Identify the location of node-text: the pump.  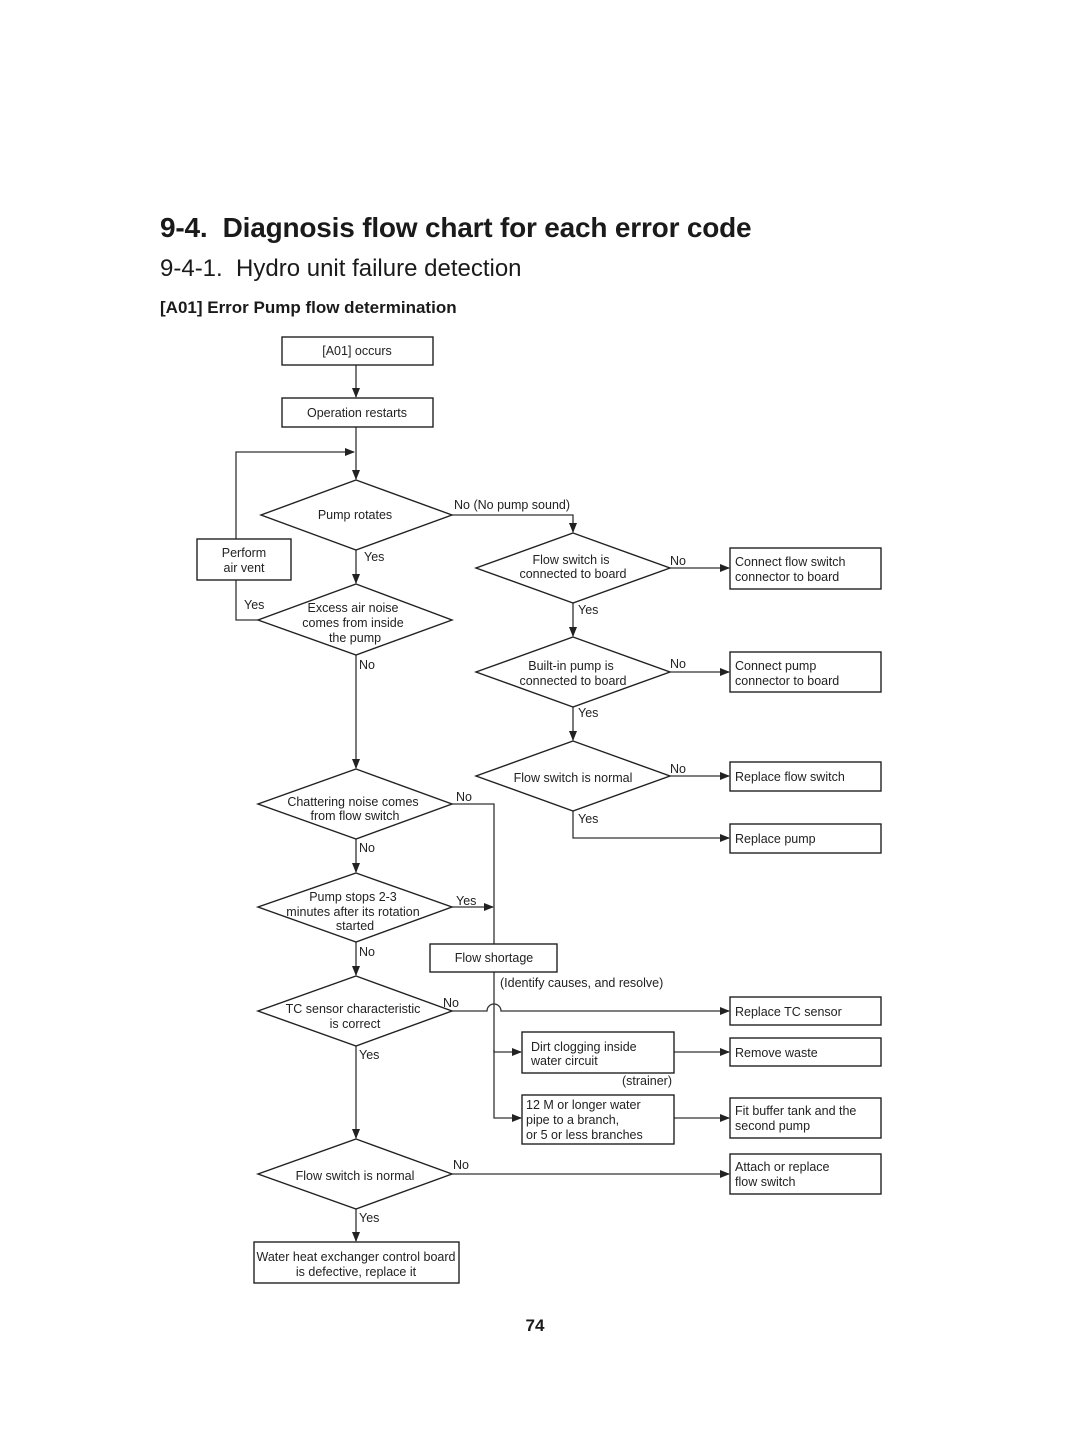
(355, 638).